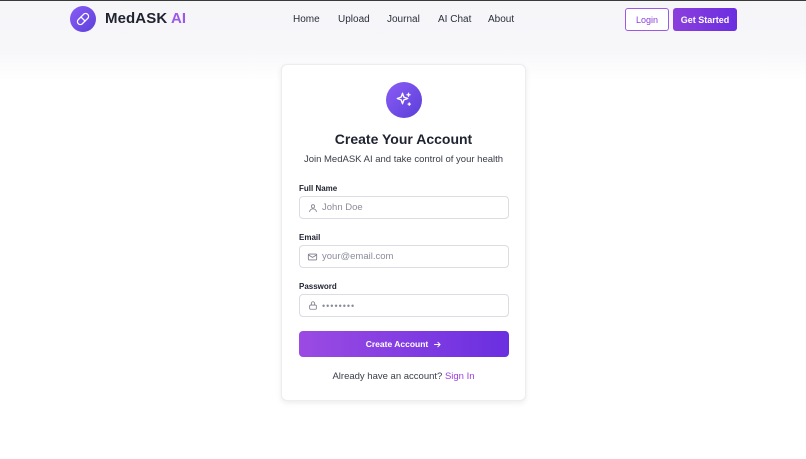 The width and height of the screenshot is (806, 459). Describe the element at coordinates (354, 19) in the screenshot. I see `nav-upload: Upload` at that location.